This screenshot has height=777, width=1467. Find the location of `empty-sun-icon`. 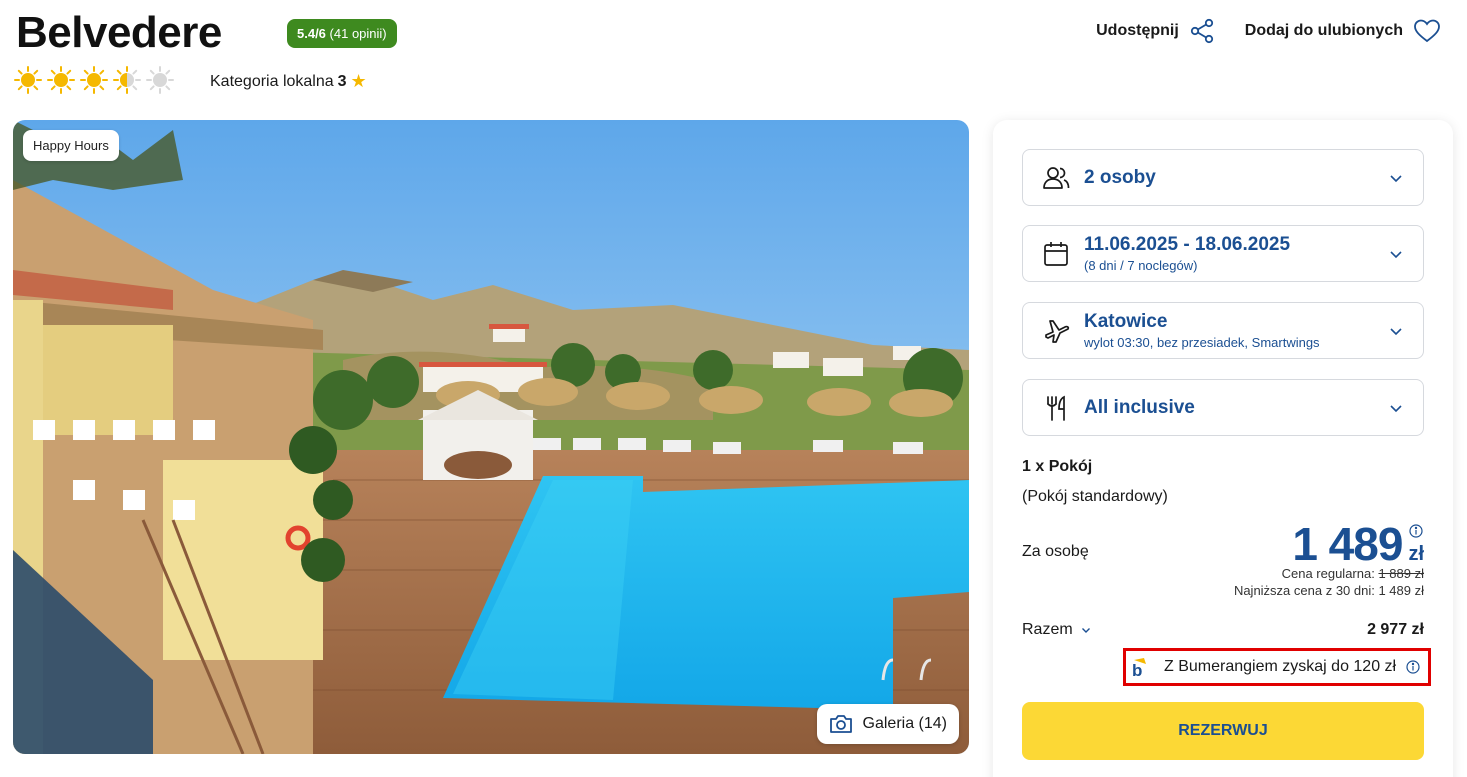

empty-sun-icon is located at coordinates (160, 80).